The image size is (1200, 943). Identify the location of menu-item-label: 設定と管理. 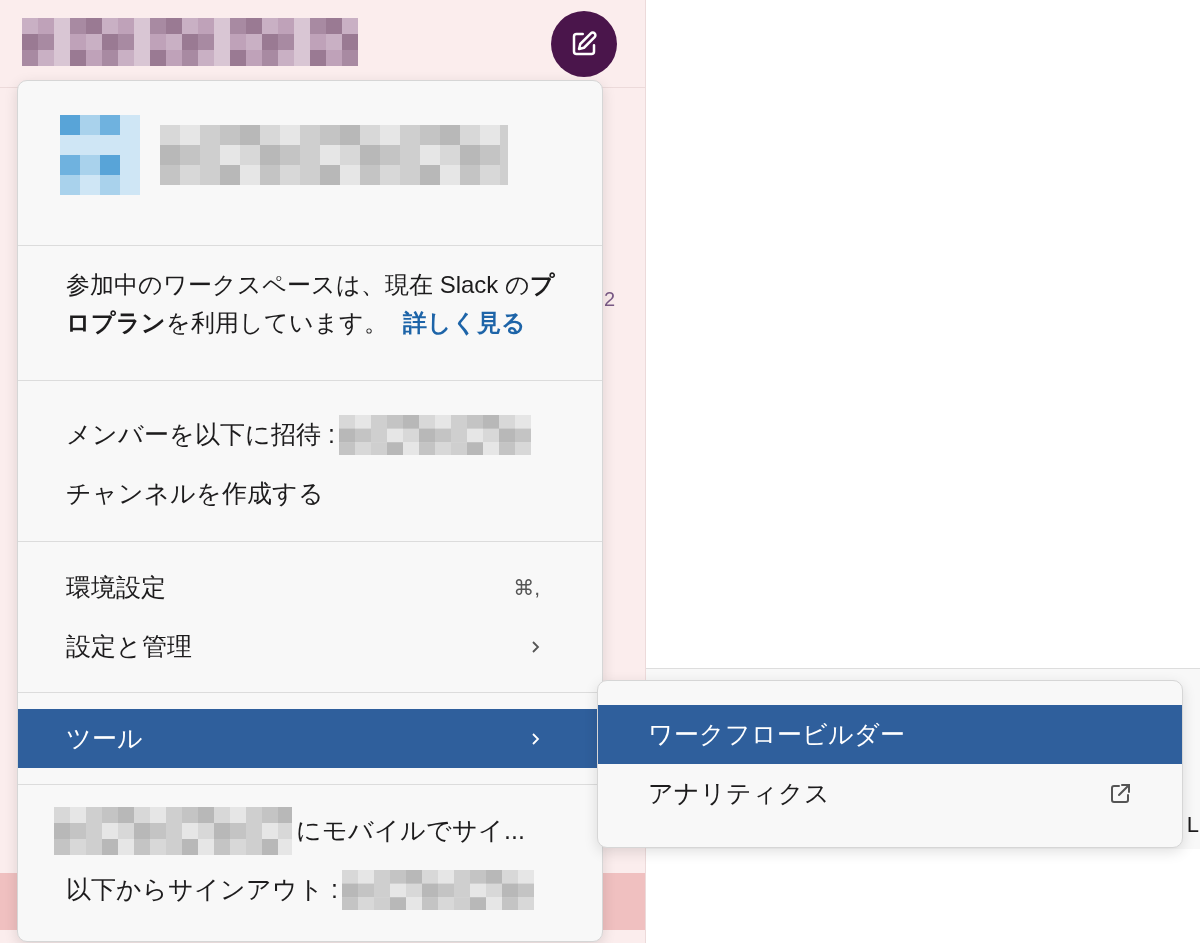
(129, 646).